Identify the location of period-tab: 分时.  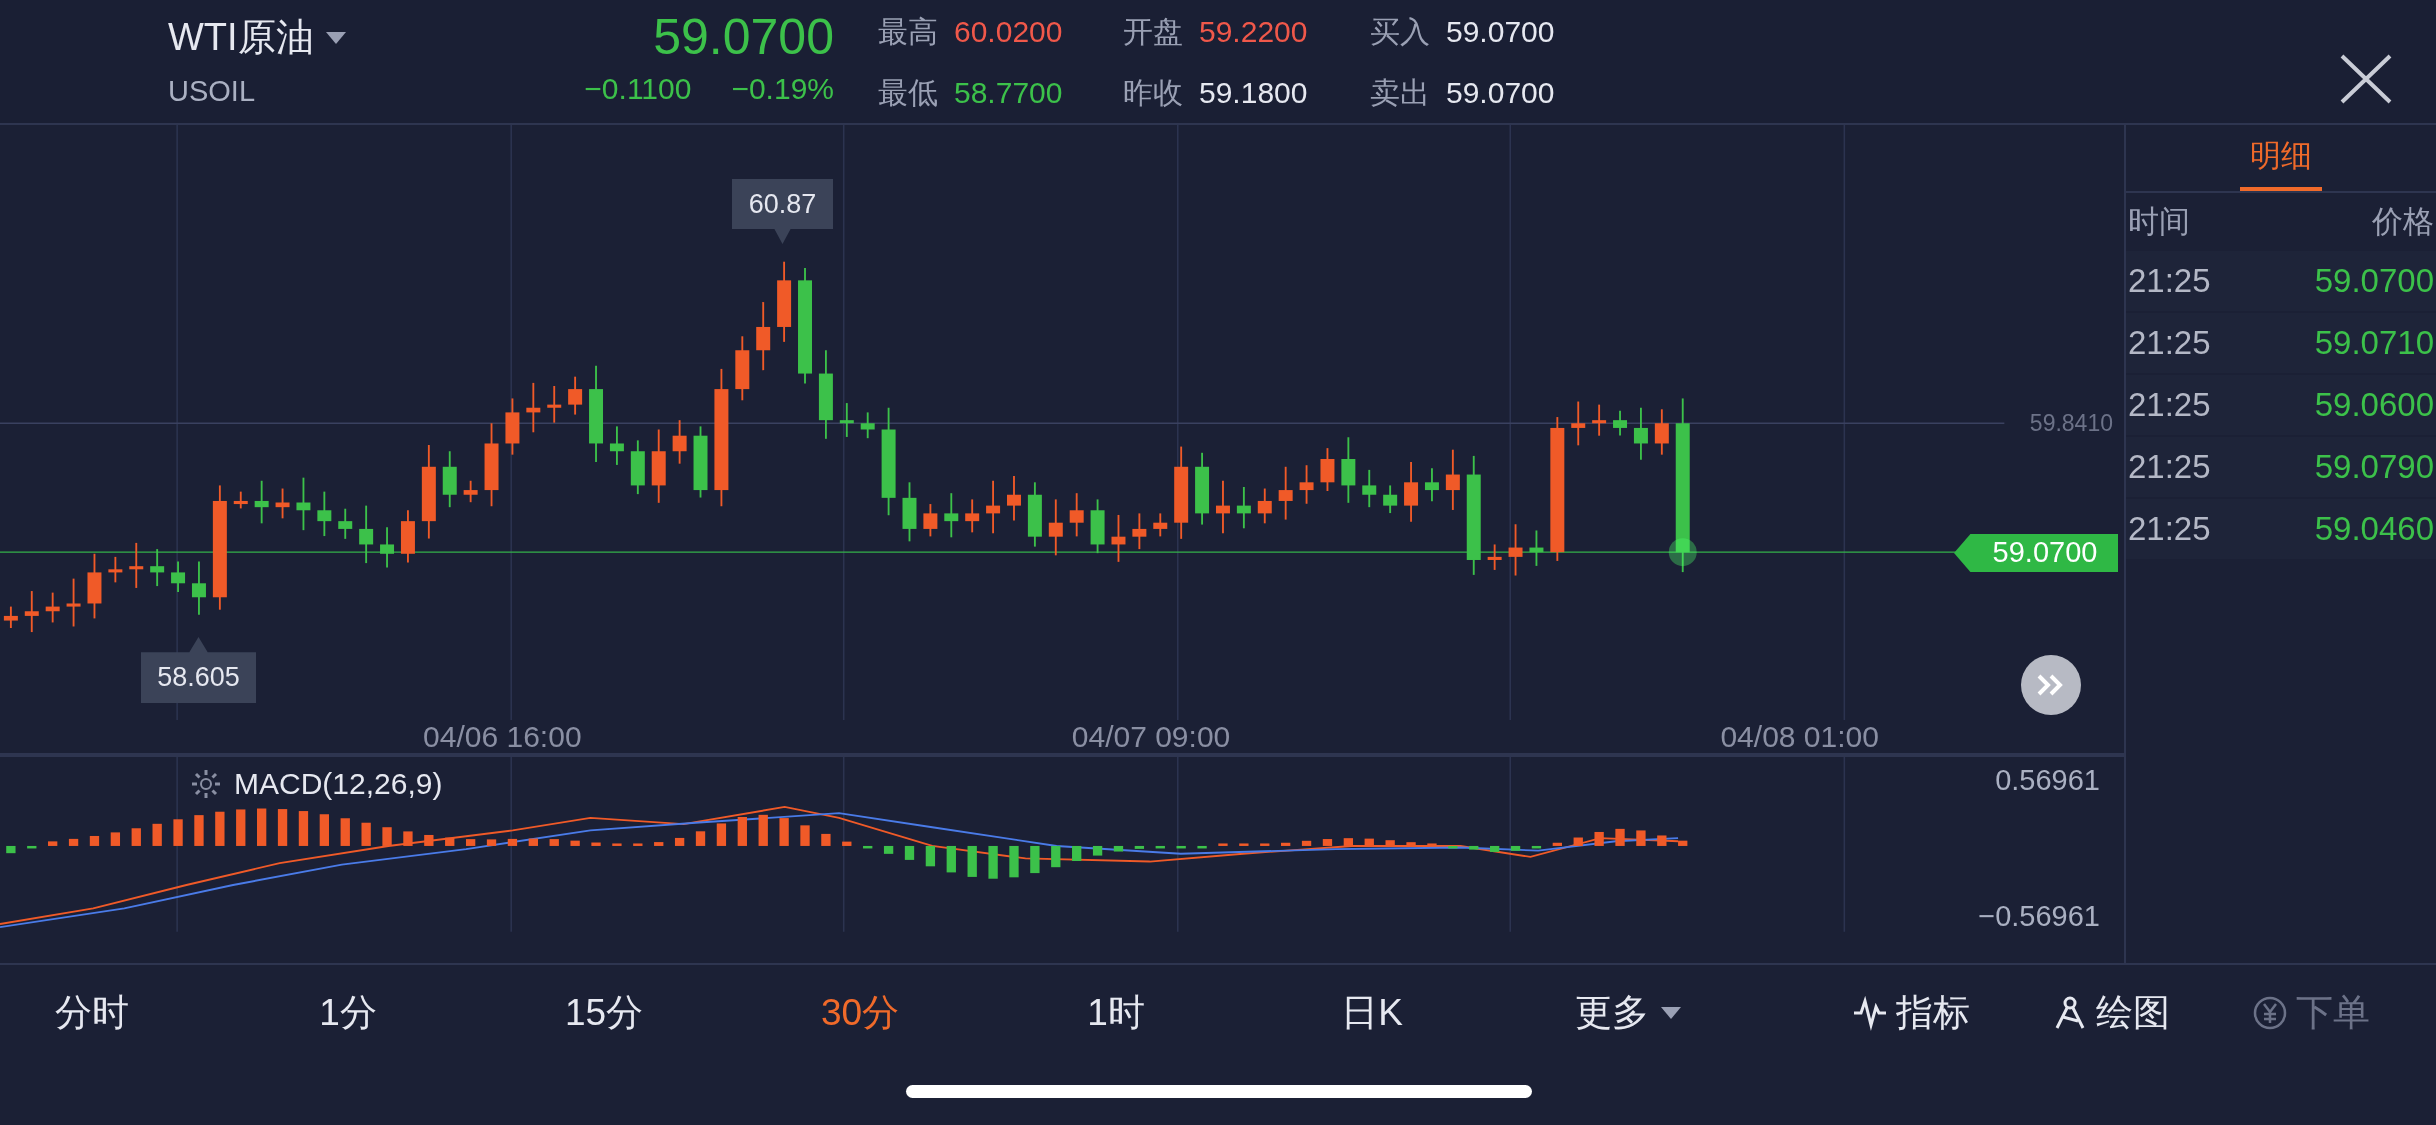
(92, 1013).